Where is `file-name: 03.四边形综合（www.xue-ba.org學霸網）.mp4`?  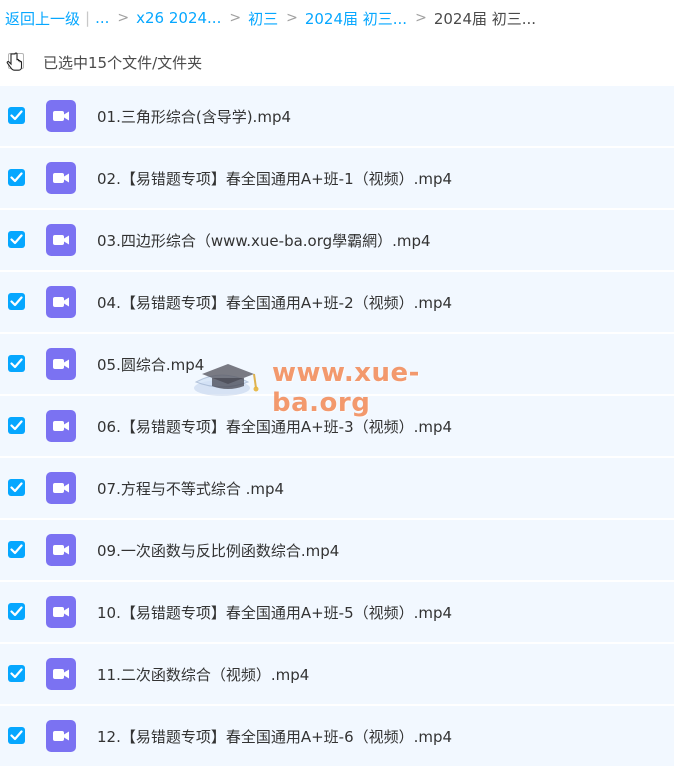
file-name: 03.四边形综合（www.xue-ba.org學霸網）.mp4 is located at coordinates (264, 241).